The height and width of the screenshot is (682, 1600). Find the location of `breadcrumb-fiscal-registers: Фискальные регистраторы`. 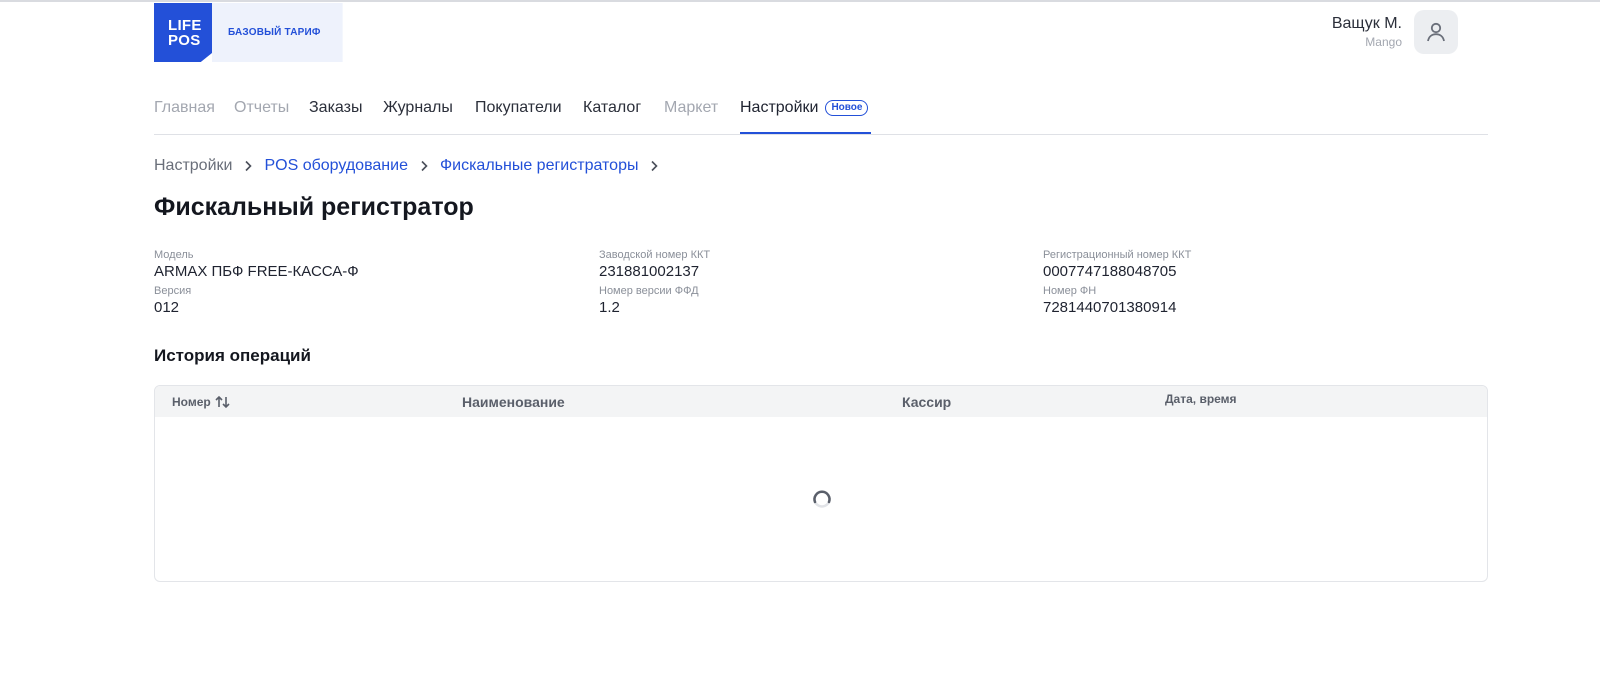

breadcrumb-fiscal-registers: Фискальные регистраторы is located at coordinates (539, 166).